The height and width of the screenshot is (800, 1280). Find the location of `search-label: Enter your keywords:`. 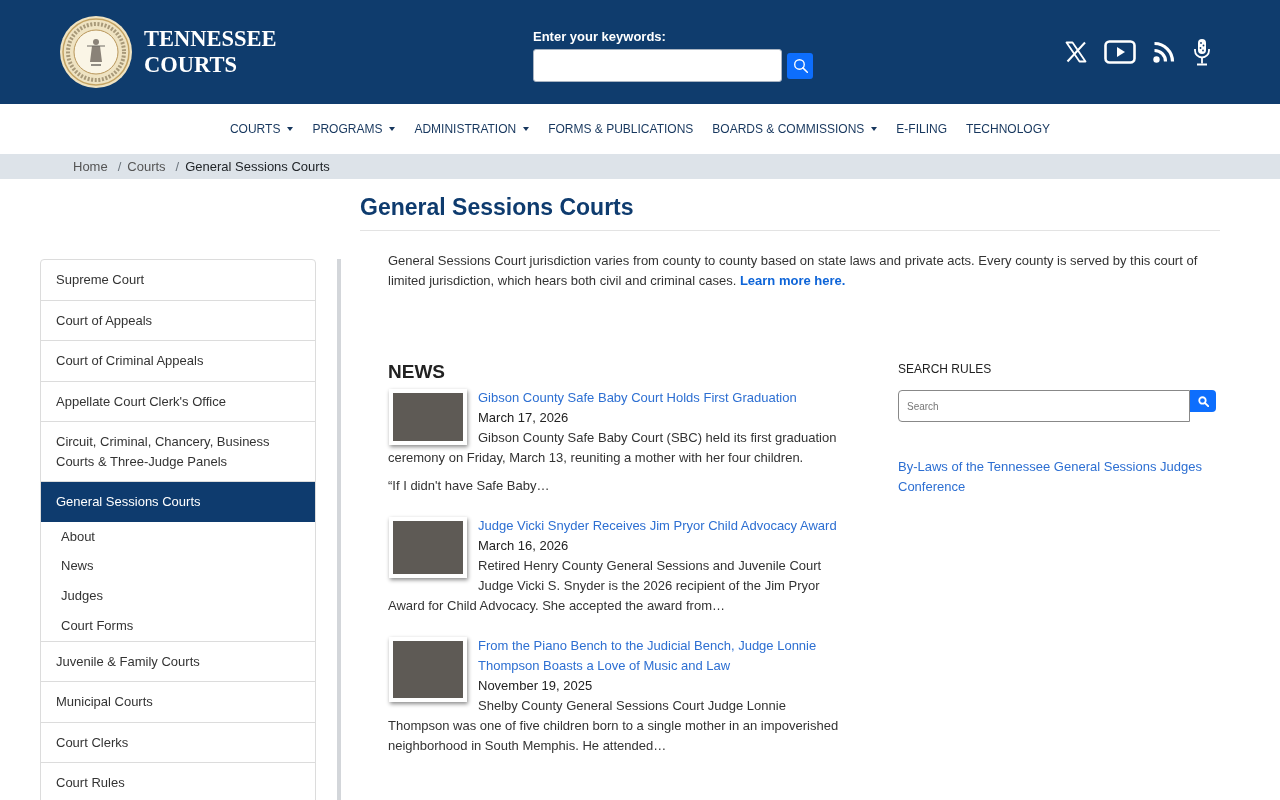

search-label: Enter your keywords: is located at coordinates (599, 37).